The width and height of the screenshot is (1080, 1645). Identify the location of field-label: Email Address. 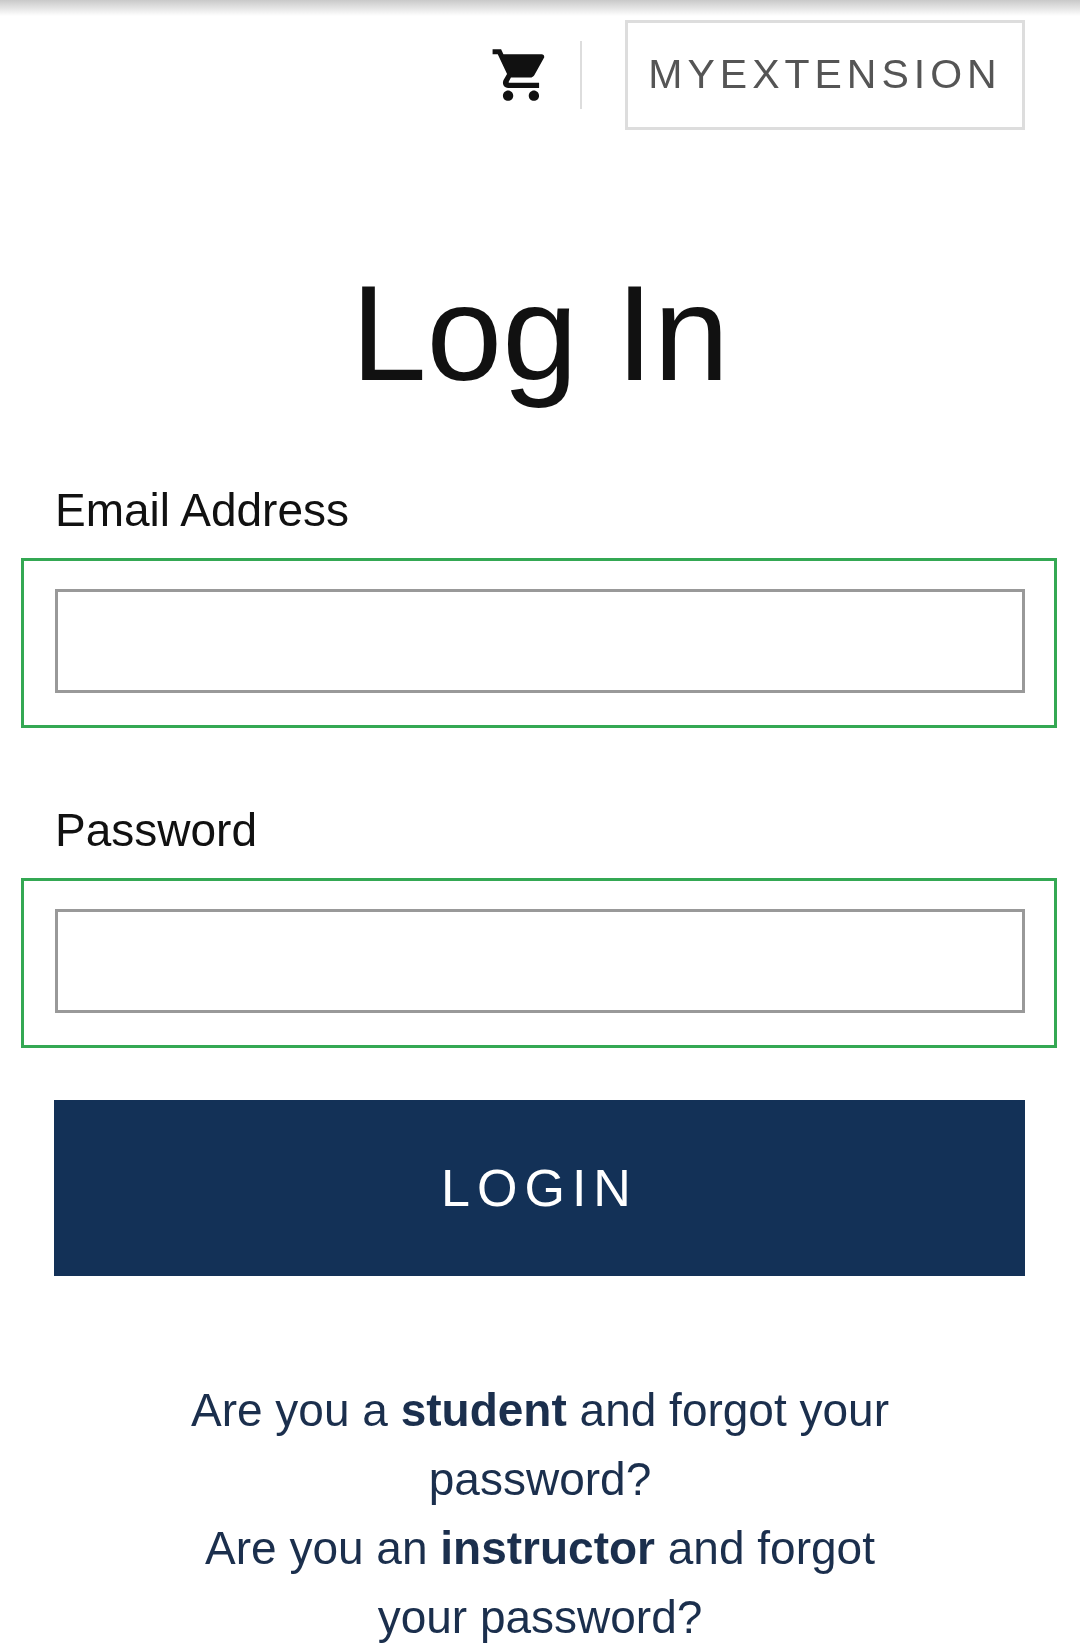
(202, 510).